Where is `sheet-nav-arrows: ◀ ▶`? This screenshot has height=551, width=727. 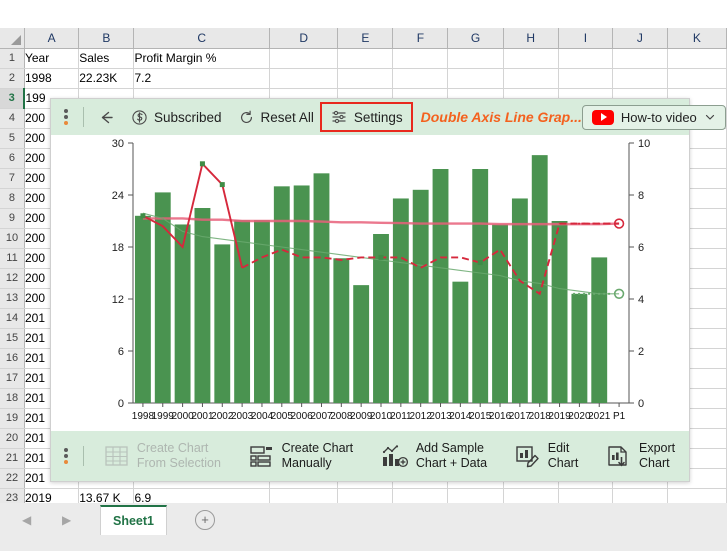
sheet-nav-arrows: ◀ ▶ is located at coordinates (57, 523).